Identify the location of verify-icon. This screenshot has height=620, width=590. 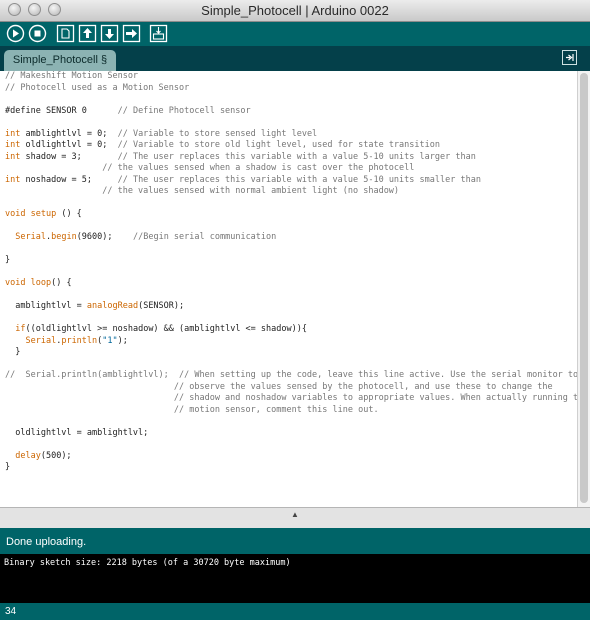
(15, 33).